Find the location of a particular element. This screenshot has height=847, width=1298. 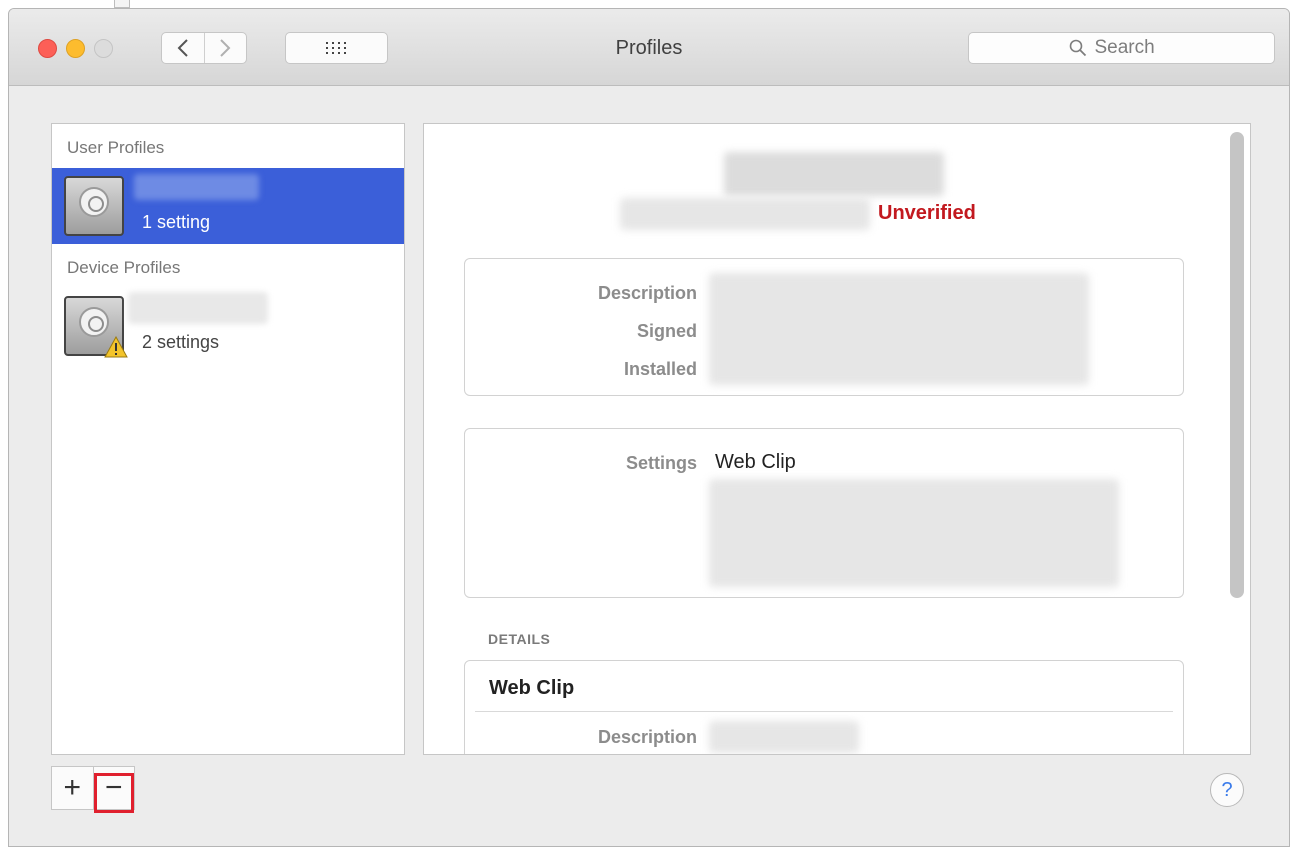

add-profile-button: + is located at coordinates (72, 788).